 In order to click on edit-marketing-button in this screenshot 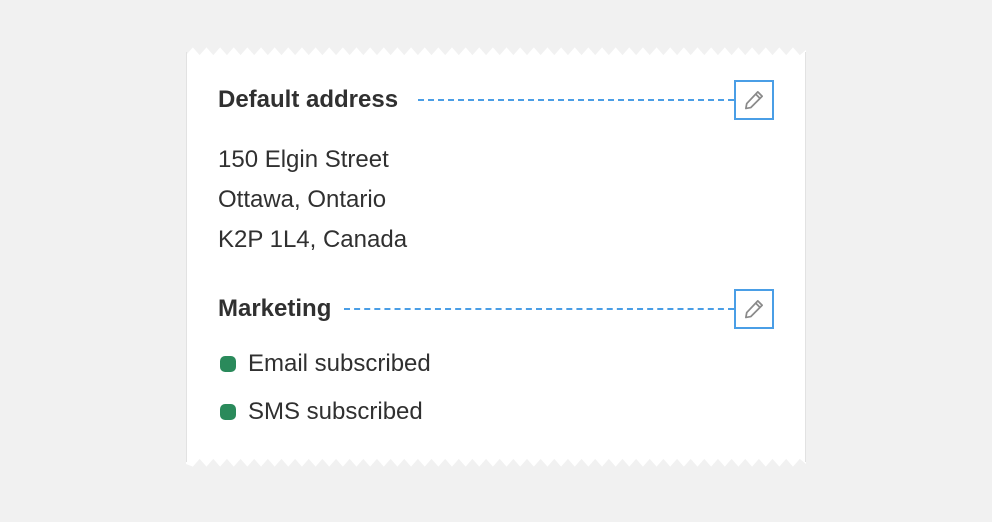, I will do `click(754, 309)`.